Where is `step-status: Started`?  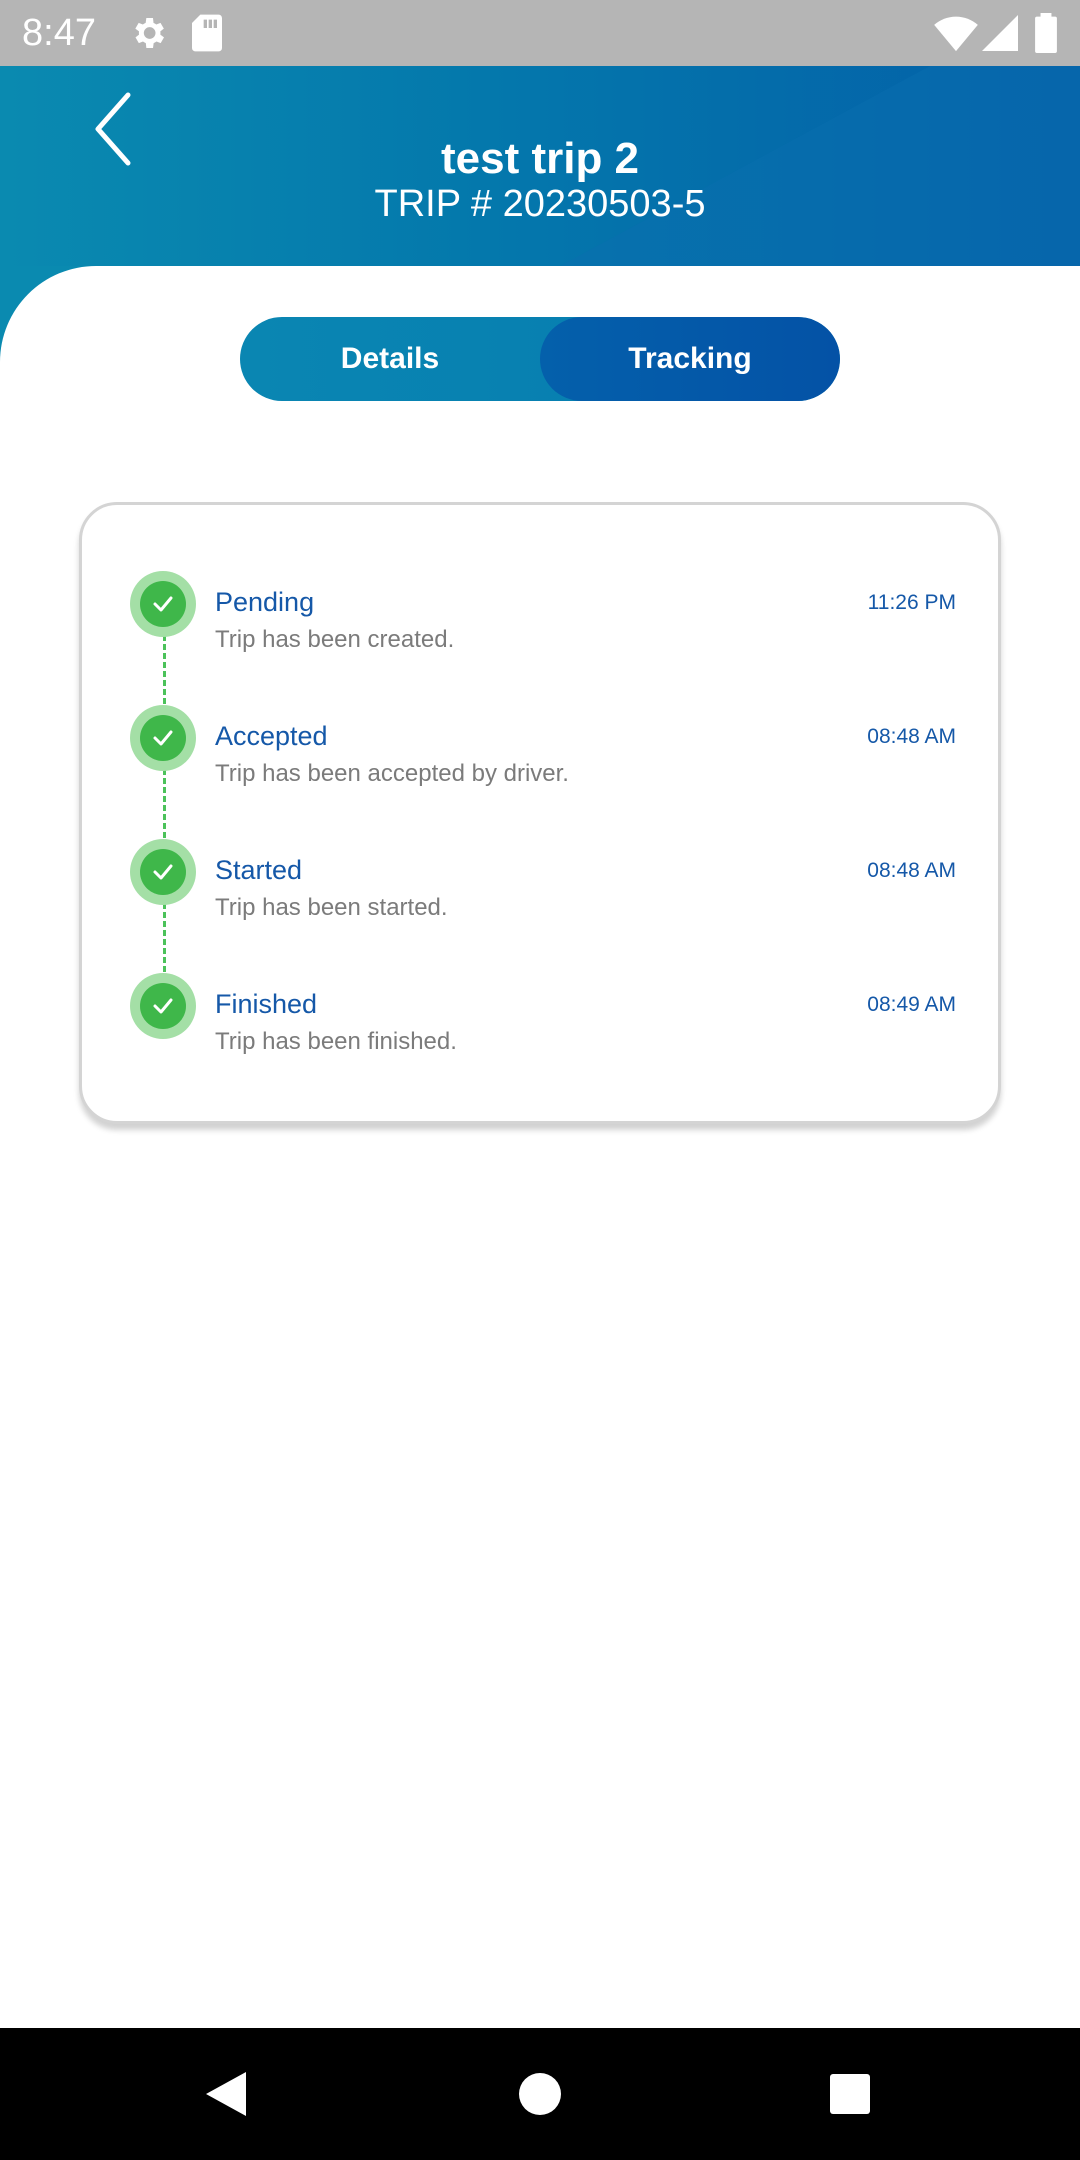
step-status: Started is located at coordinates (259, 870).